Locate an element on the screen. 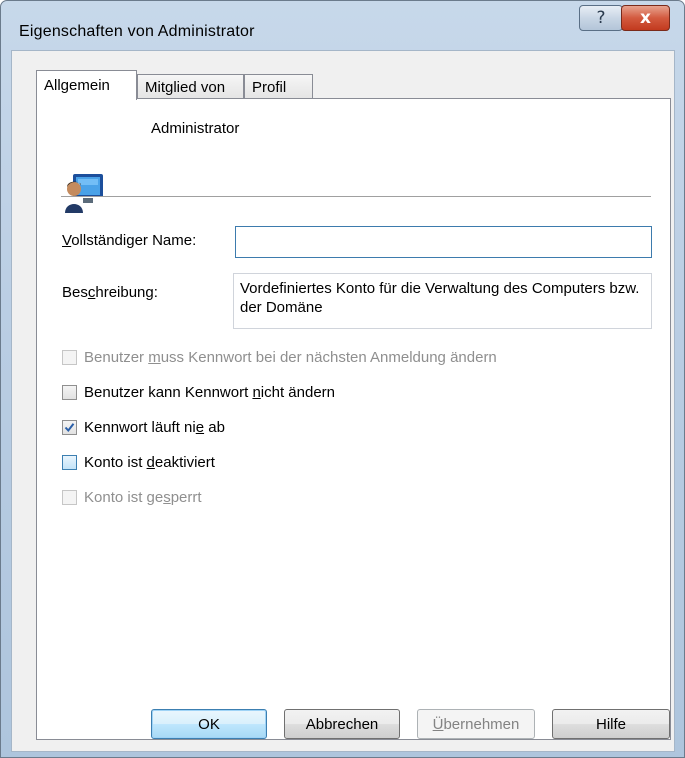 This screenshot has width=685, height=758. option-account-disabled: Konto ist deaktiviert is located at coordinates (138, 462).